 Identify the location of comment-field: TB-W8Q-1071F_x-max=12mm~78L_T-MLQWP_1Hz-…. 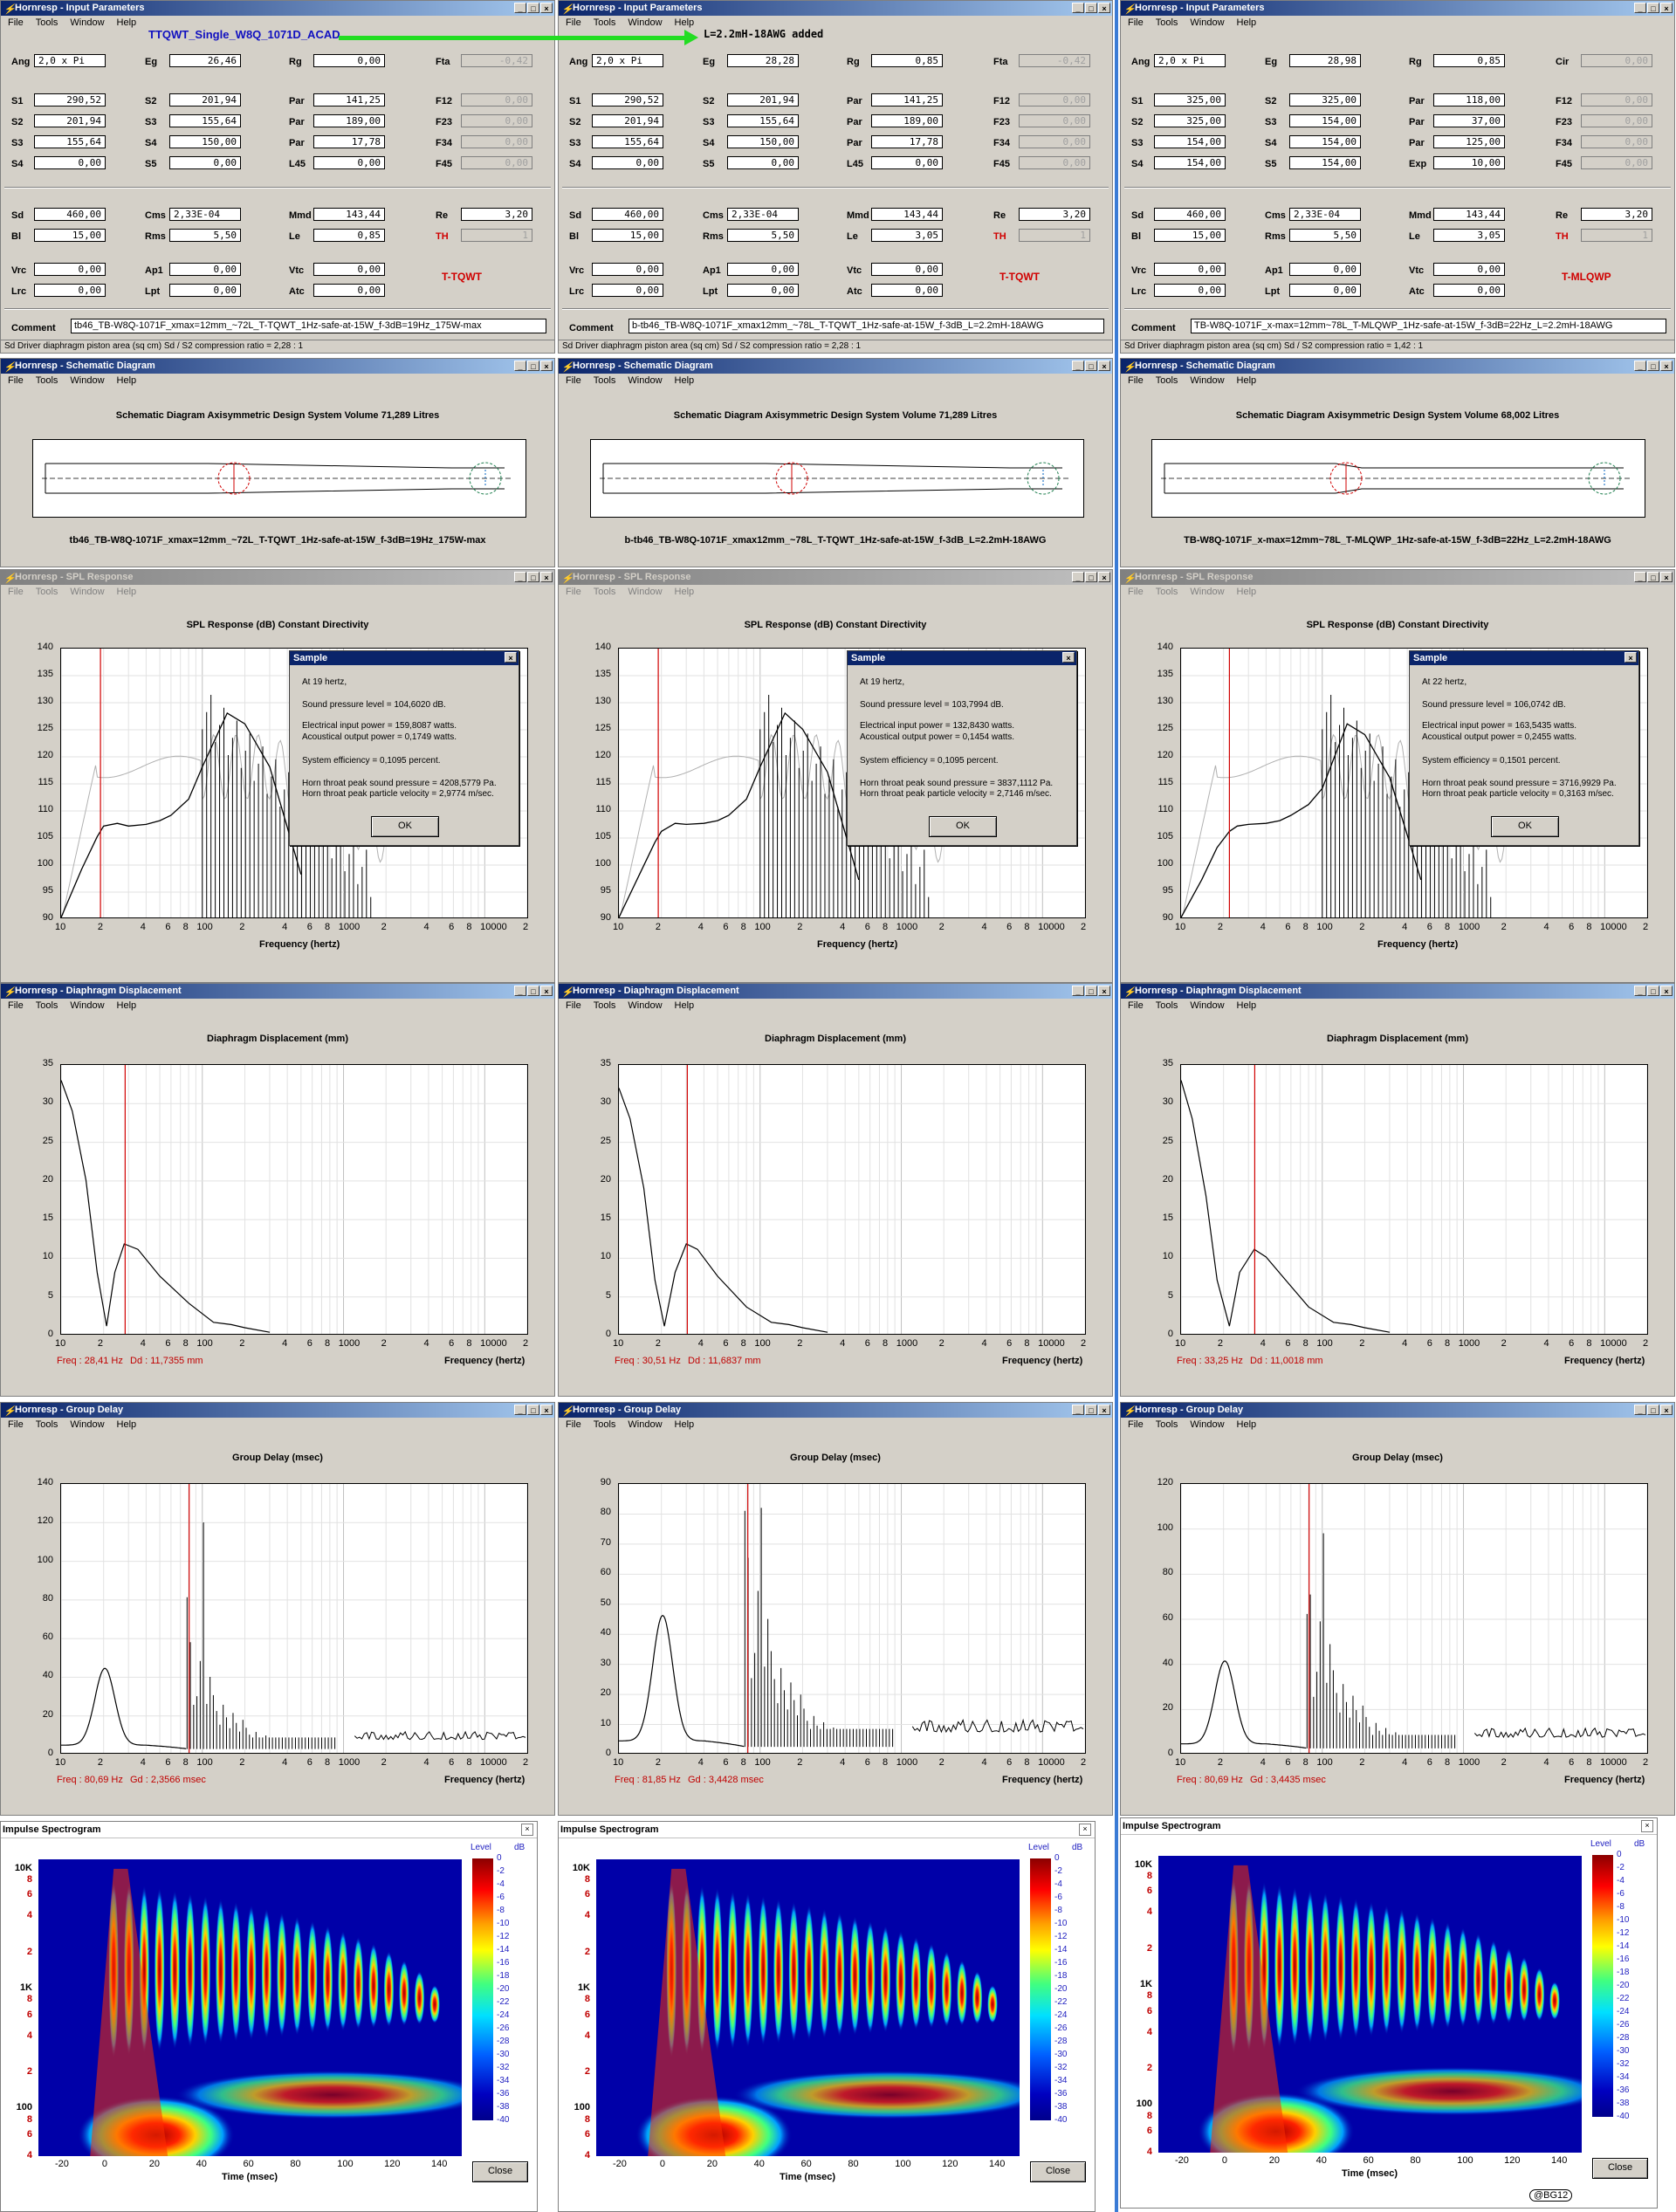
(1428, 326).